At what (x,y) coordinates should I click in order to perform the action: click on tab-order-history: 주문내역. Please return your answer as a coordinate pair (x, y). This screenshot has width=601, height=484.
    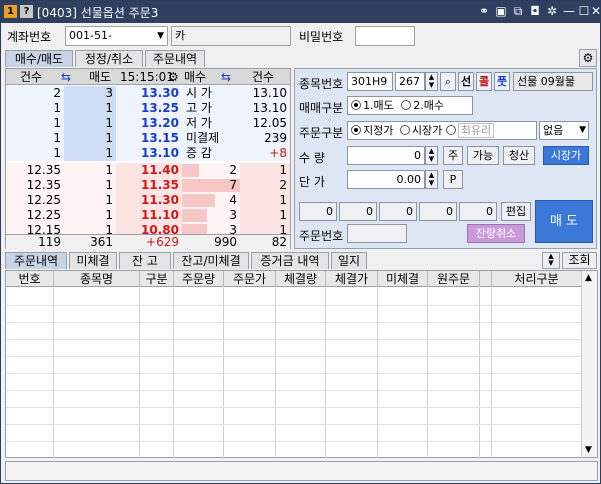
    Looking at the image, I should click on (175, 58).